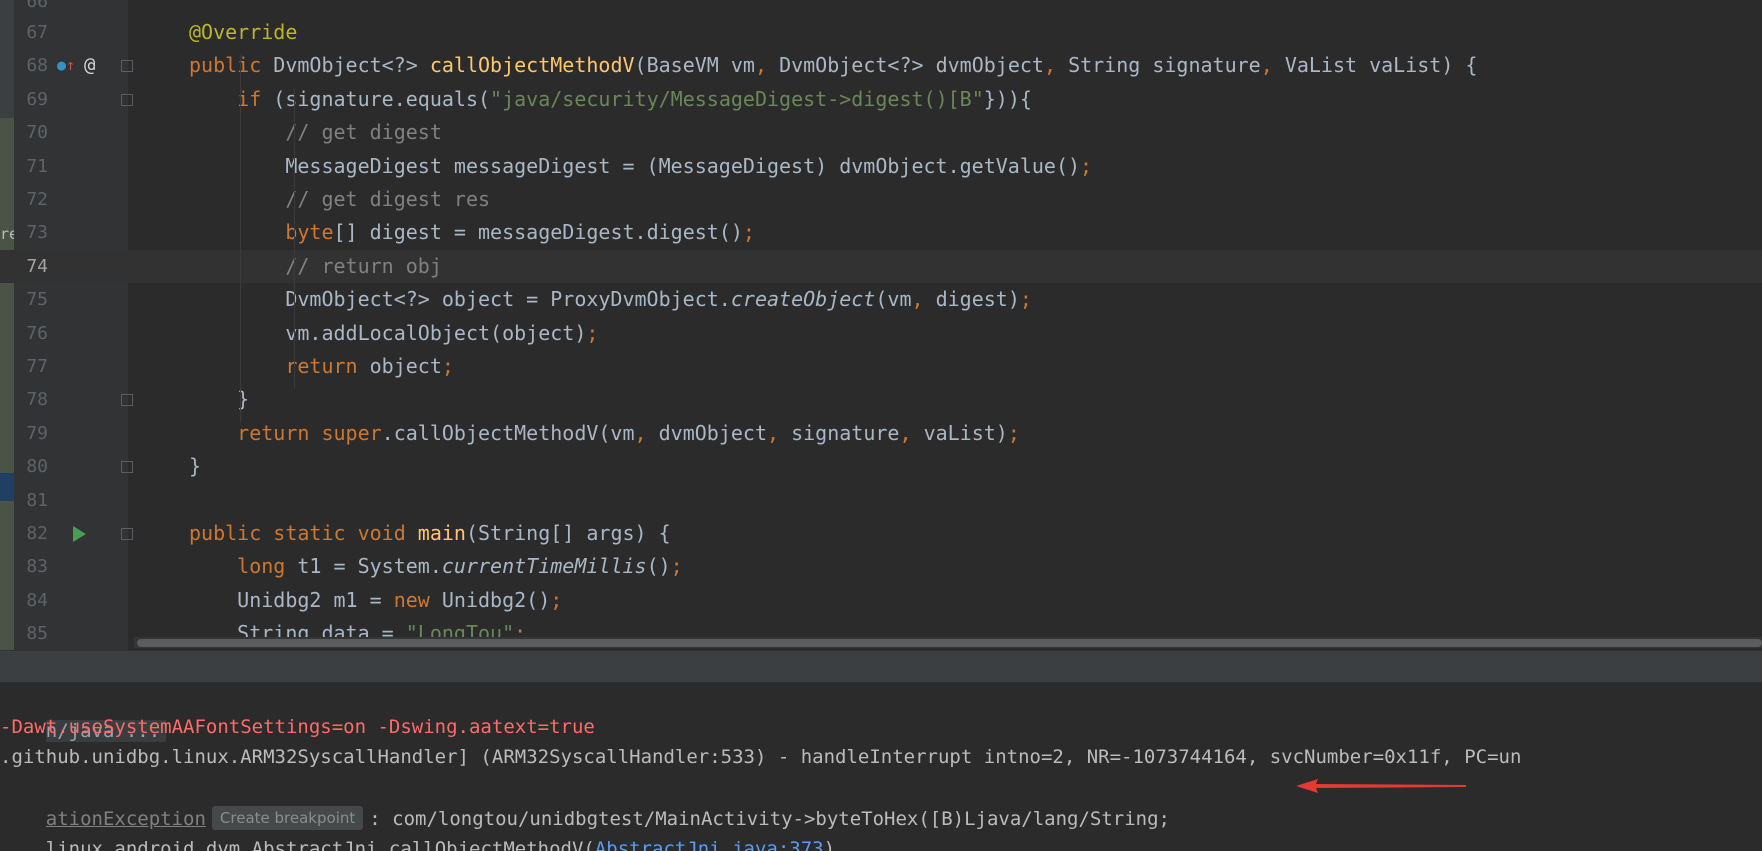 The height and width of the screenshot is (851, 1762). I want to click on line-number: 66, so click(31, 9).